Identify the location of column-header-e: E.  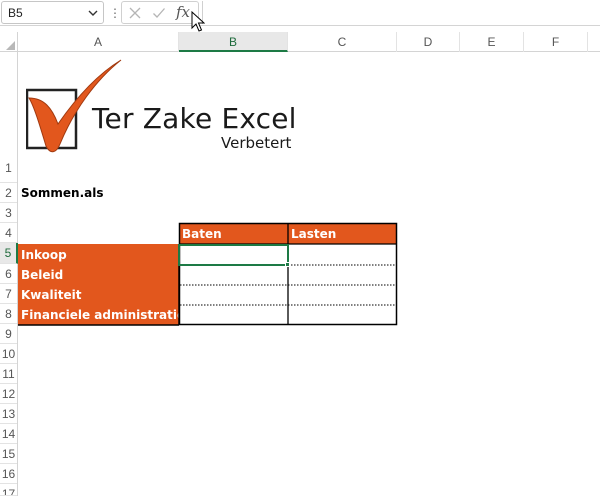
(492, 42).